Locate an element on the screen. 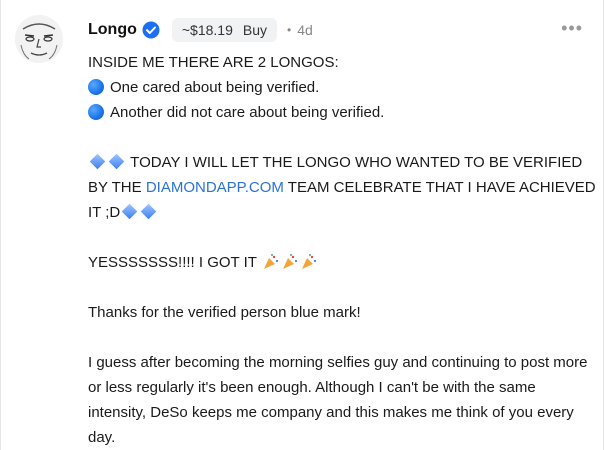 This screenshot has width=604, height=450. post-line: YESSSSSSS!!!! I GOT IT is located at coordinates (338, 262).